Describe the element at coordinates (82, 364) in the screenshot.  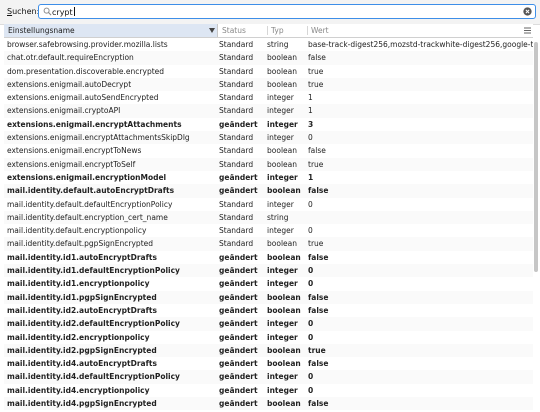
I see `pref-name: mail.identity.id4.autoEncryptDrafts` at that location.